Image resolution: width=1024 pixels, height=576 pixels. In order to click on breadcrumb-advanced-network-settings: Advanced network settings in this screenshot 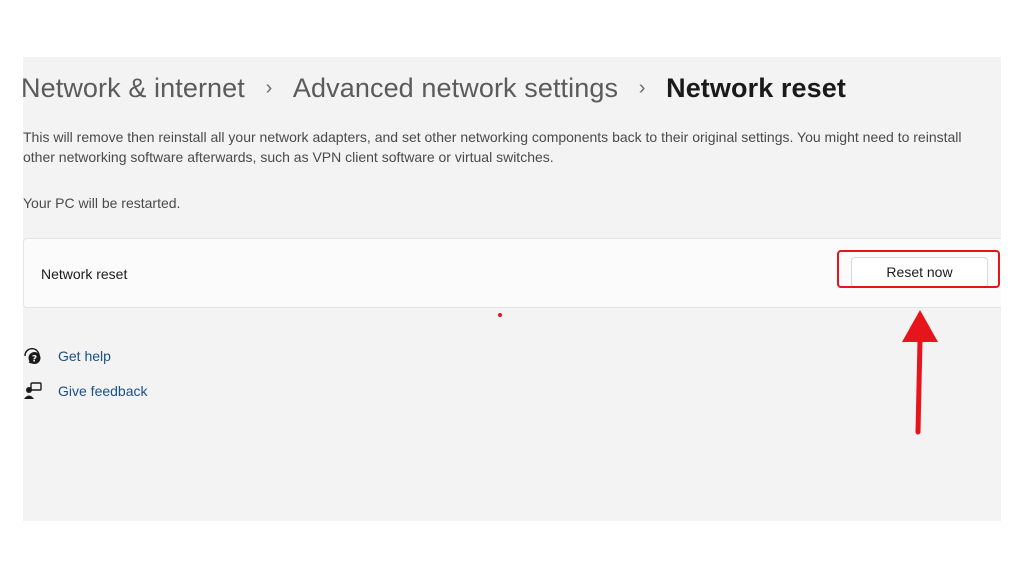, I will do `click(455, 88)`.